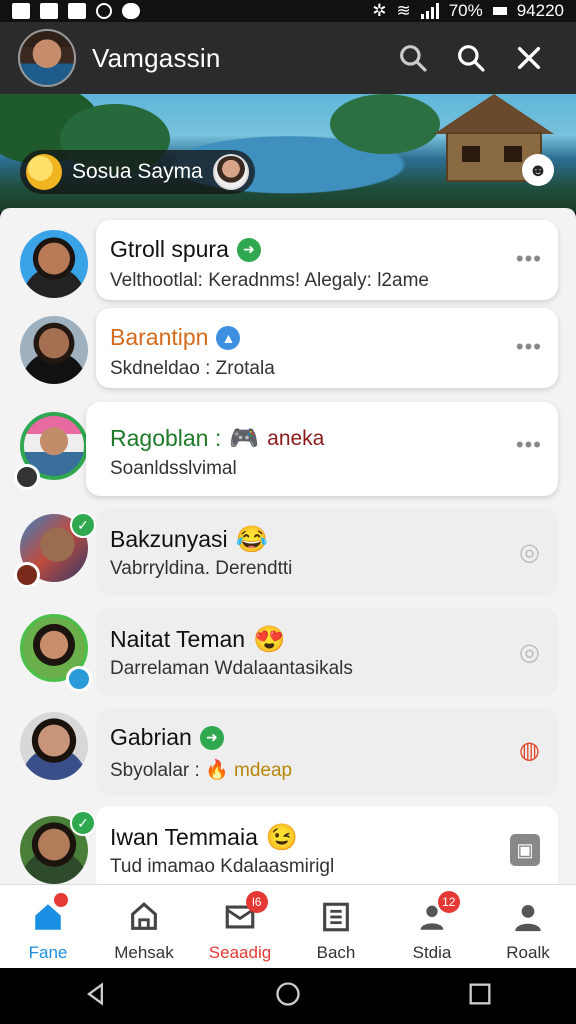  Describe the element at coordinates (403, 10) in the screenshot. I see `wifi-icon: ≋` at that location.